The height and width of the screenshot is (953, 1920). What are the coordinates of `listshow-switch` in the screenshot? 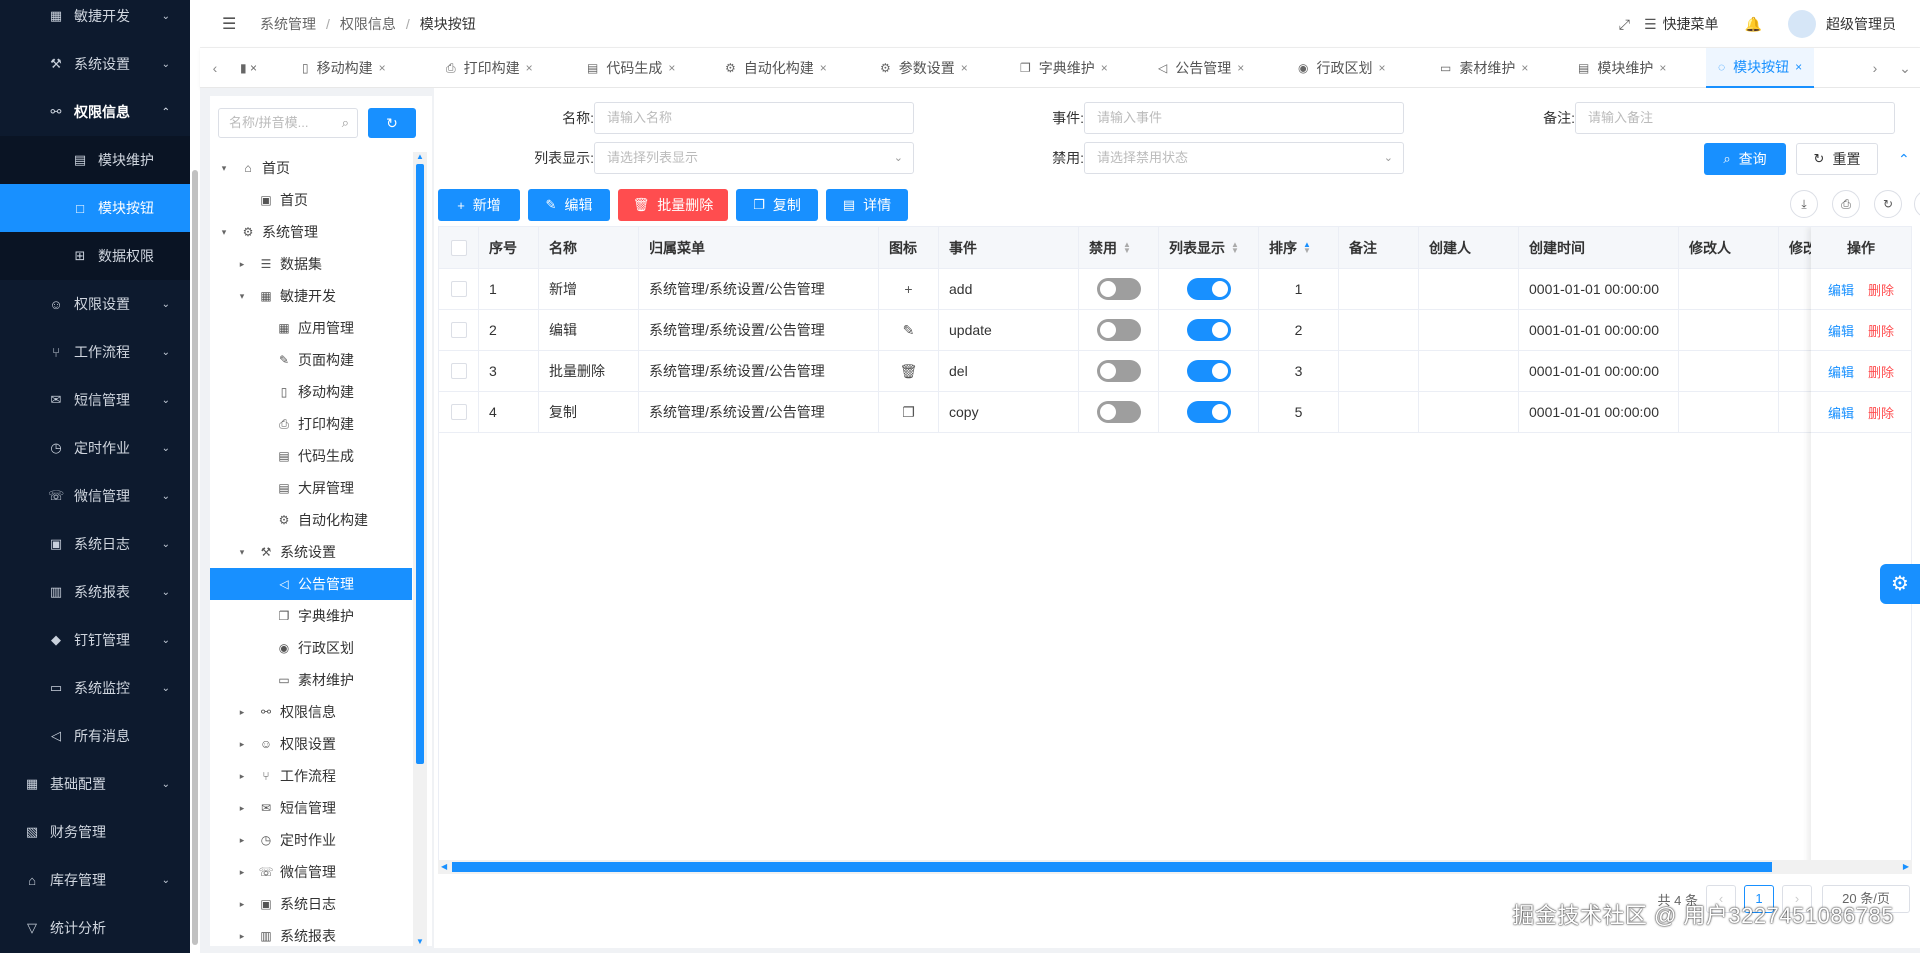 It's located at (1208, 289).